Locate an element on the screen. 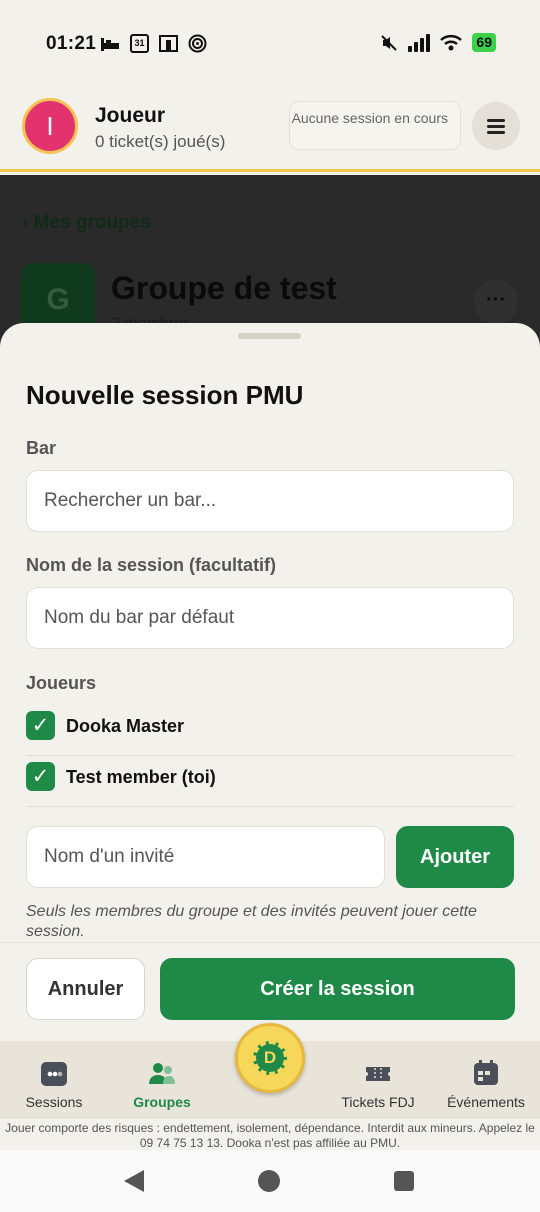  guest-name-input is located at coordinates (205, 857).